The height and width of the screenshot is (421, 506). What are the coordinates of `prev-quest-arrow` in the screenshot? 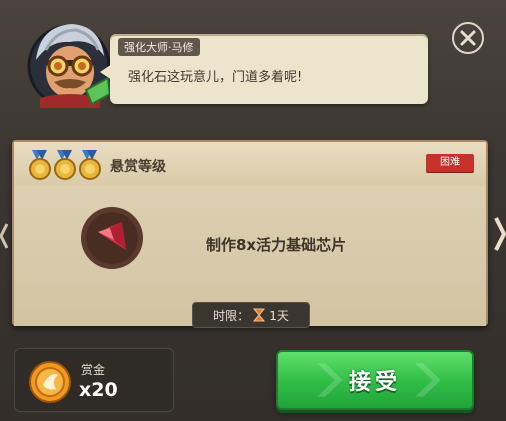 It's located at (4, 236).